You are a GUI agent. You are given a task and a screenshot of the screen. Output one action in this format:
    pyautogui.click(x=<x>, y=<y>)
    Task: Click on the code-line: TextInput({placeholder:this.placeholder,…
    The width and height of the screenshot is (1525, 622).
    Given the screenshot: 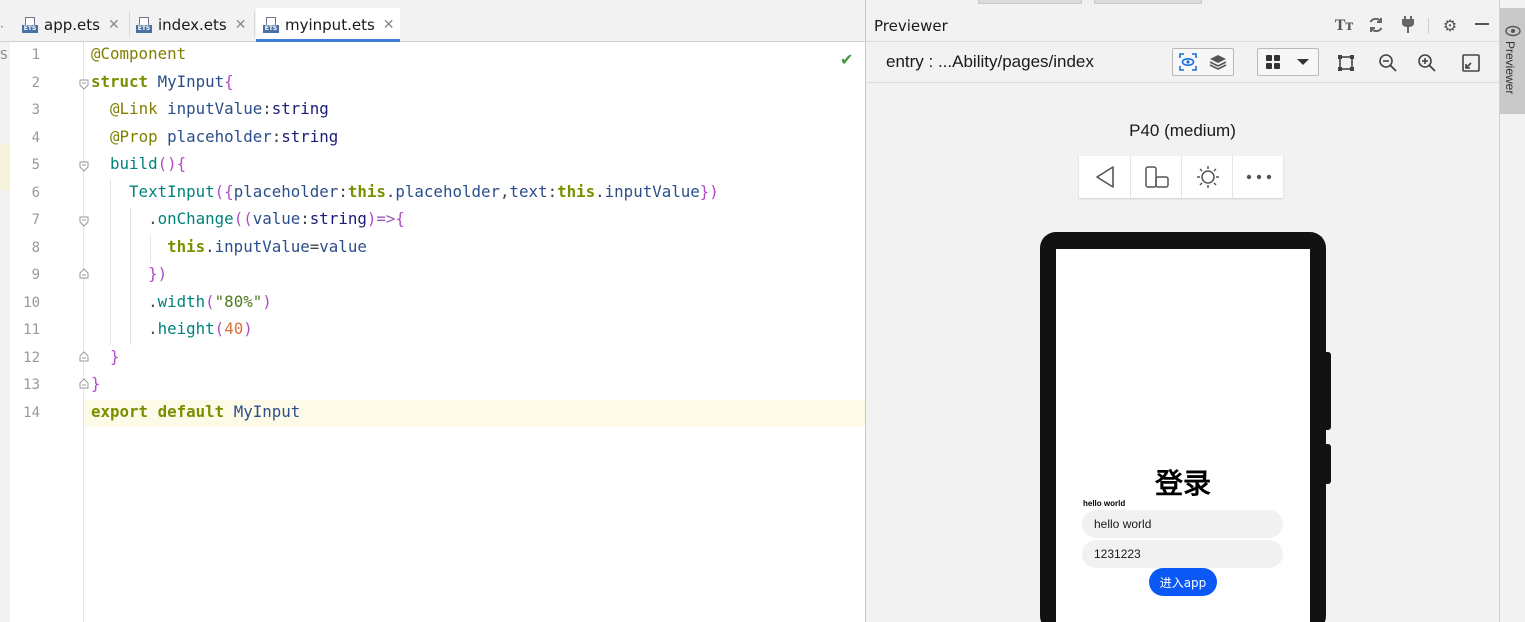 What is the action you would take?
    pyautogui.click(x=405, y=191)
    